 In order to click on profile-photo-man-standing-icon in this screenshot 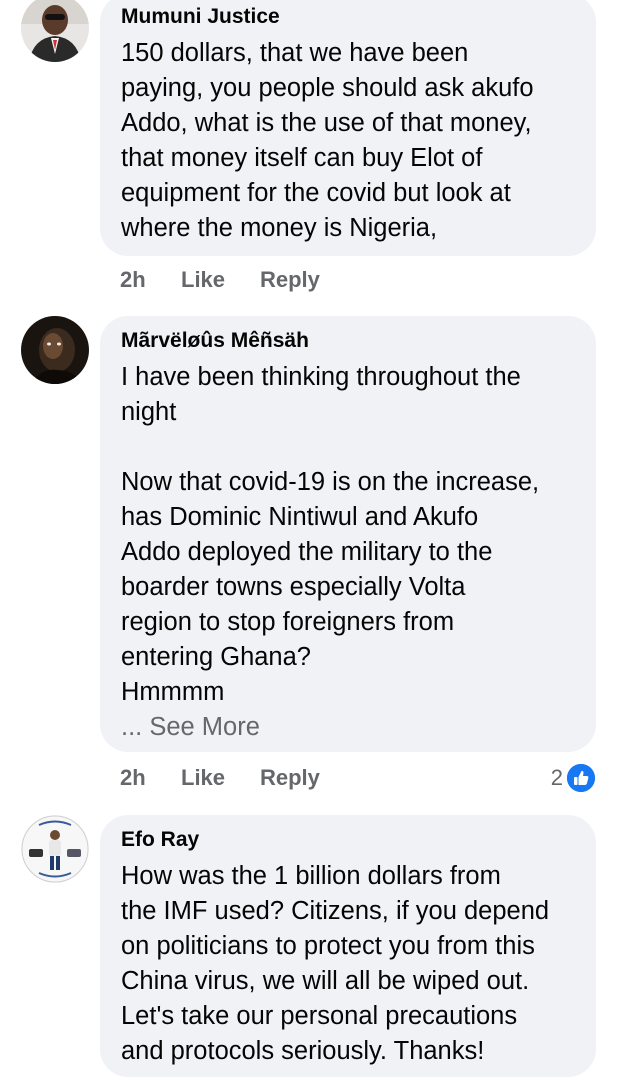, I will do `click(55, 849)`.